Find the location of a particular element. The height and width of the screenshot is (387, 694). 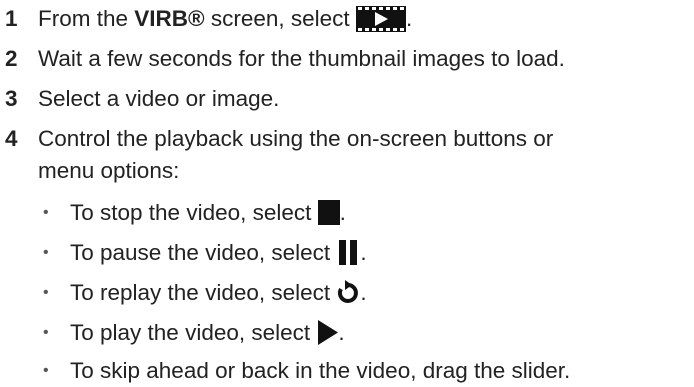

step-number: 4 is located at coordinates (11, 138).